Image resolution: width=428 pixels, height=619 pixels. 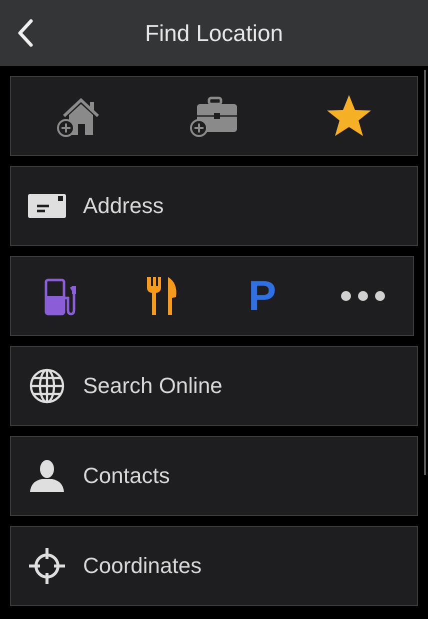 What do you see at coordinates (262, 296) in the screenshot?
I see `parking-button: P` at bounding box center [262, 296].